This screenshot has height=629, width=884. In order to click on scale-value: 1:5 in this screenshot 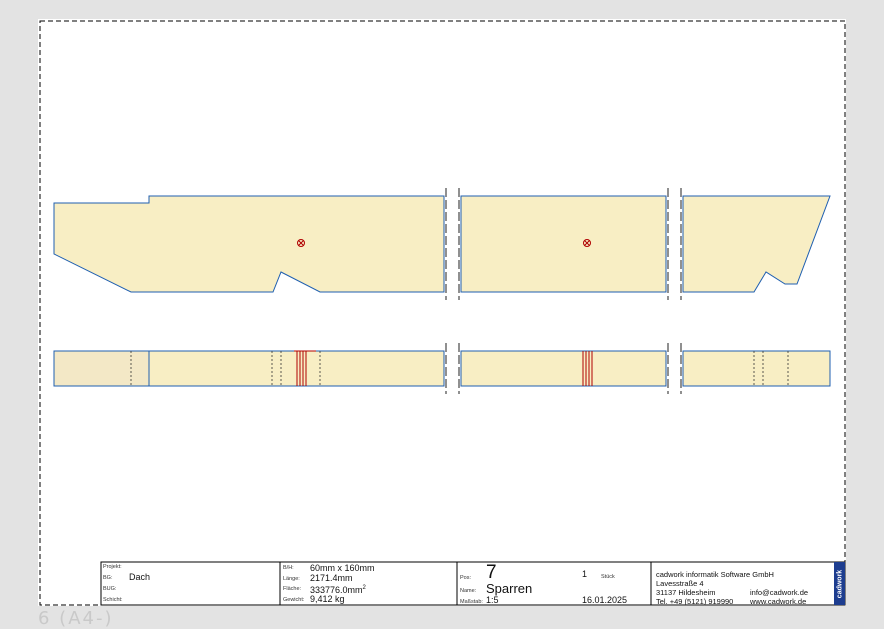, I will do `click(492, 600)`.